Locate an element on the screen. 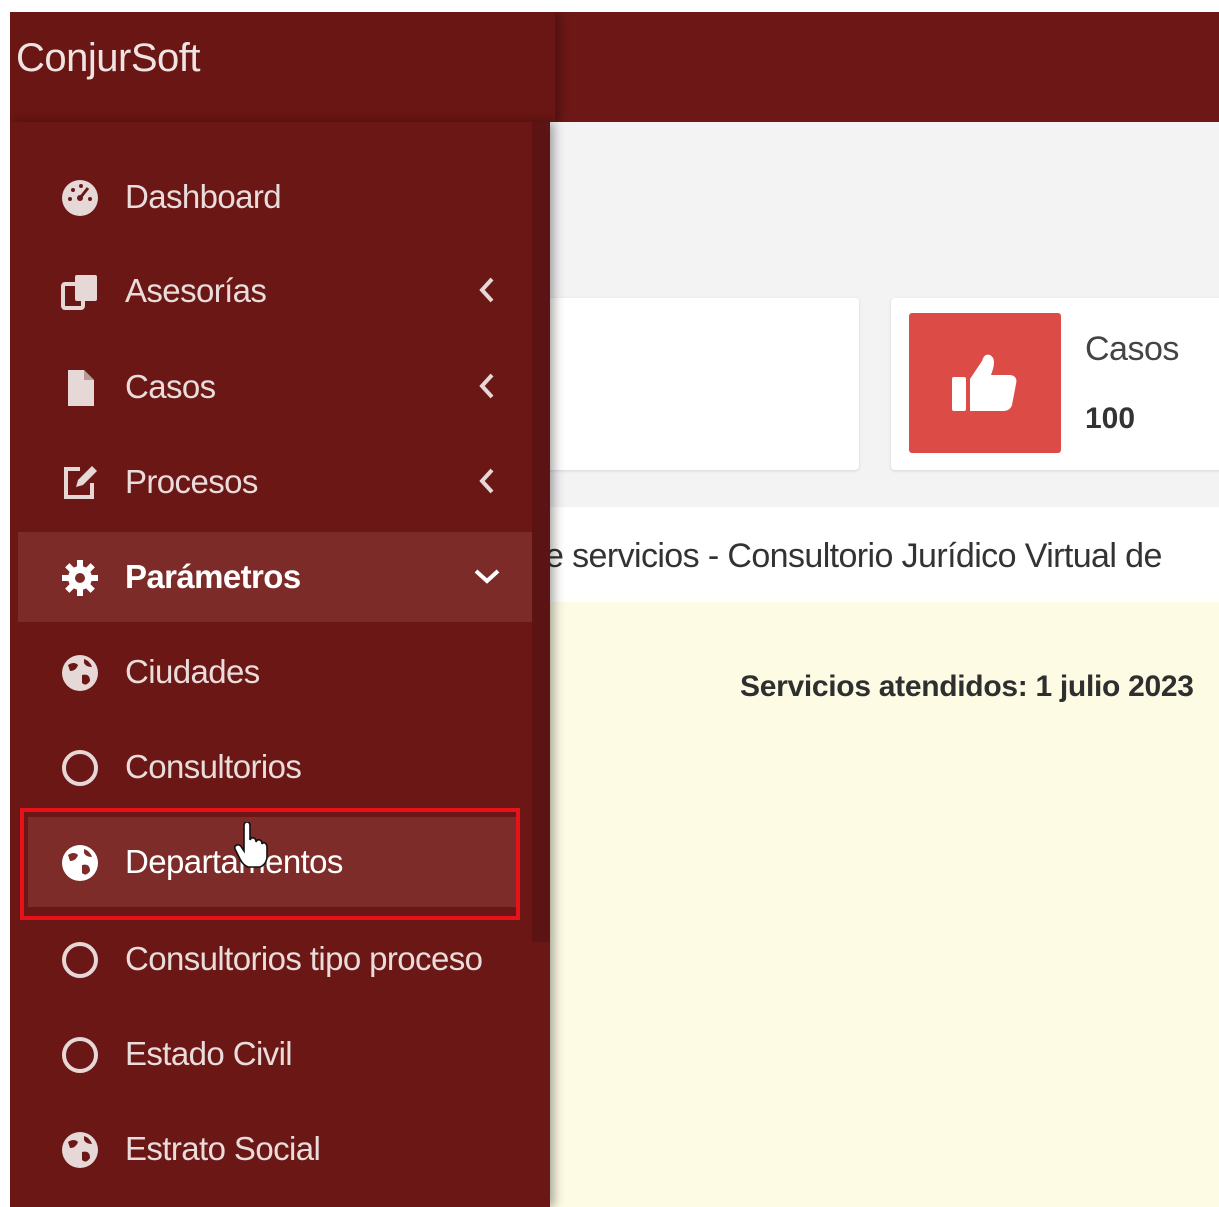  sidebar-item-label: Dashboard is located at coordinates (203, 196).